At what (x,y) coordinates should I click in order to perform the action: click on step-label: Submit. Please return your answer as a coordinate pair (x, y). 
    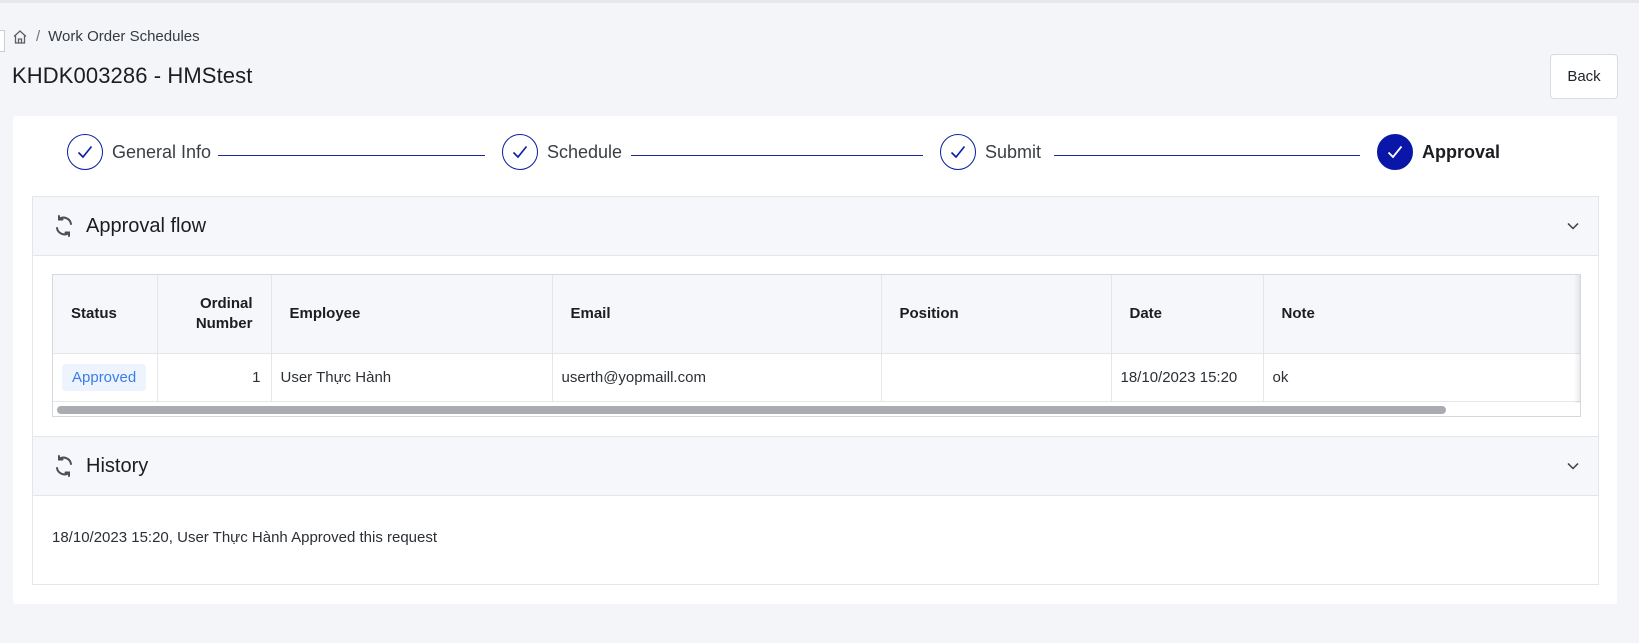
    Looking at the image, I should click on (1013, 151).